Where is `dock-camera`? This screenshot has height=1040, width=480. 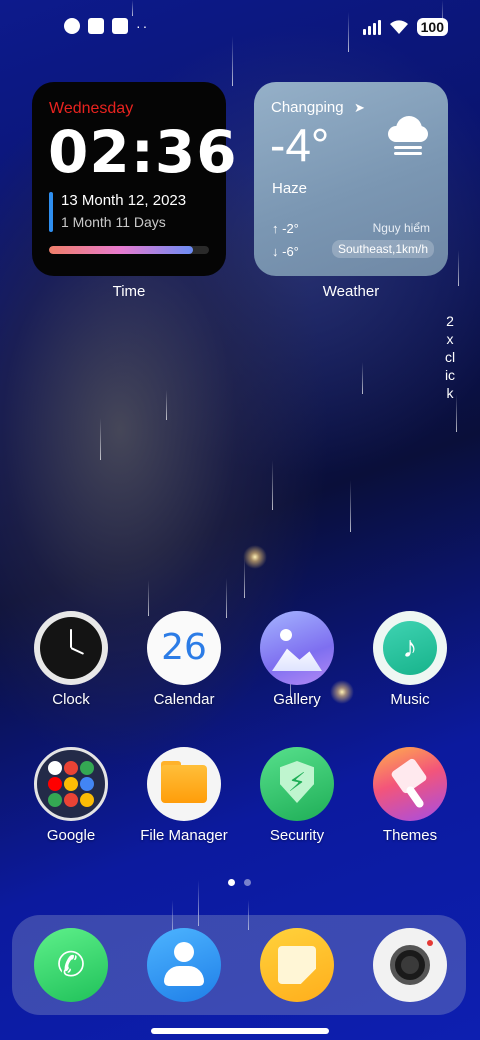 dock-camera is located at coordinates (410, 965).